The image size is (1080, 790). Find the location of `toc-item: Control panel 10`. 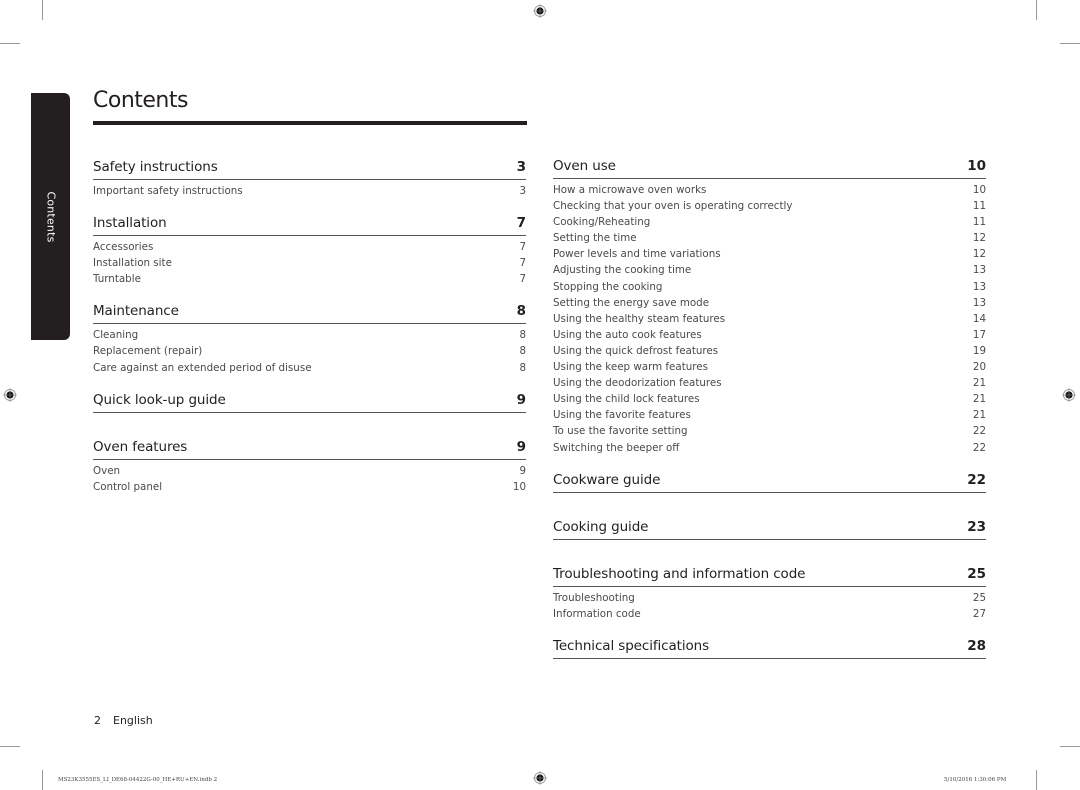

toc-item: Control panel 10 is located at coordinates (309, 487).